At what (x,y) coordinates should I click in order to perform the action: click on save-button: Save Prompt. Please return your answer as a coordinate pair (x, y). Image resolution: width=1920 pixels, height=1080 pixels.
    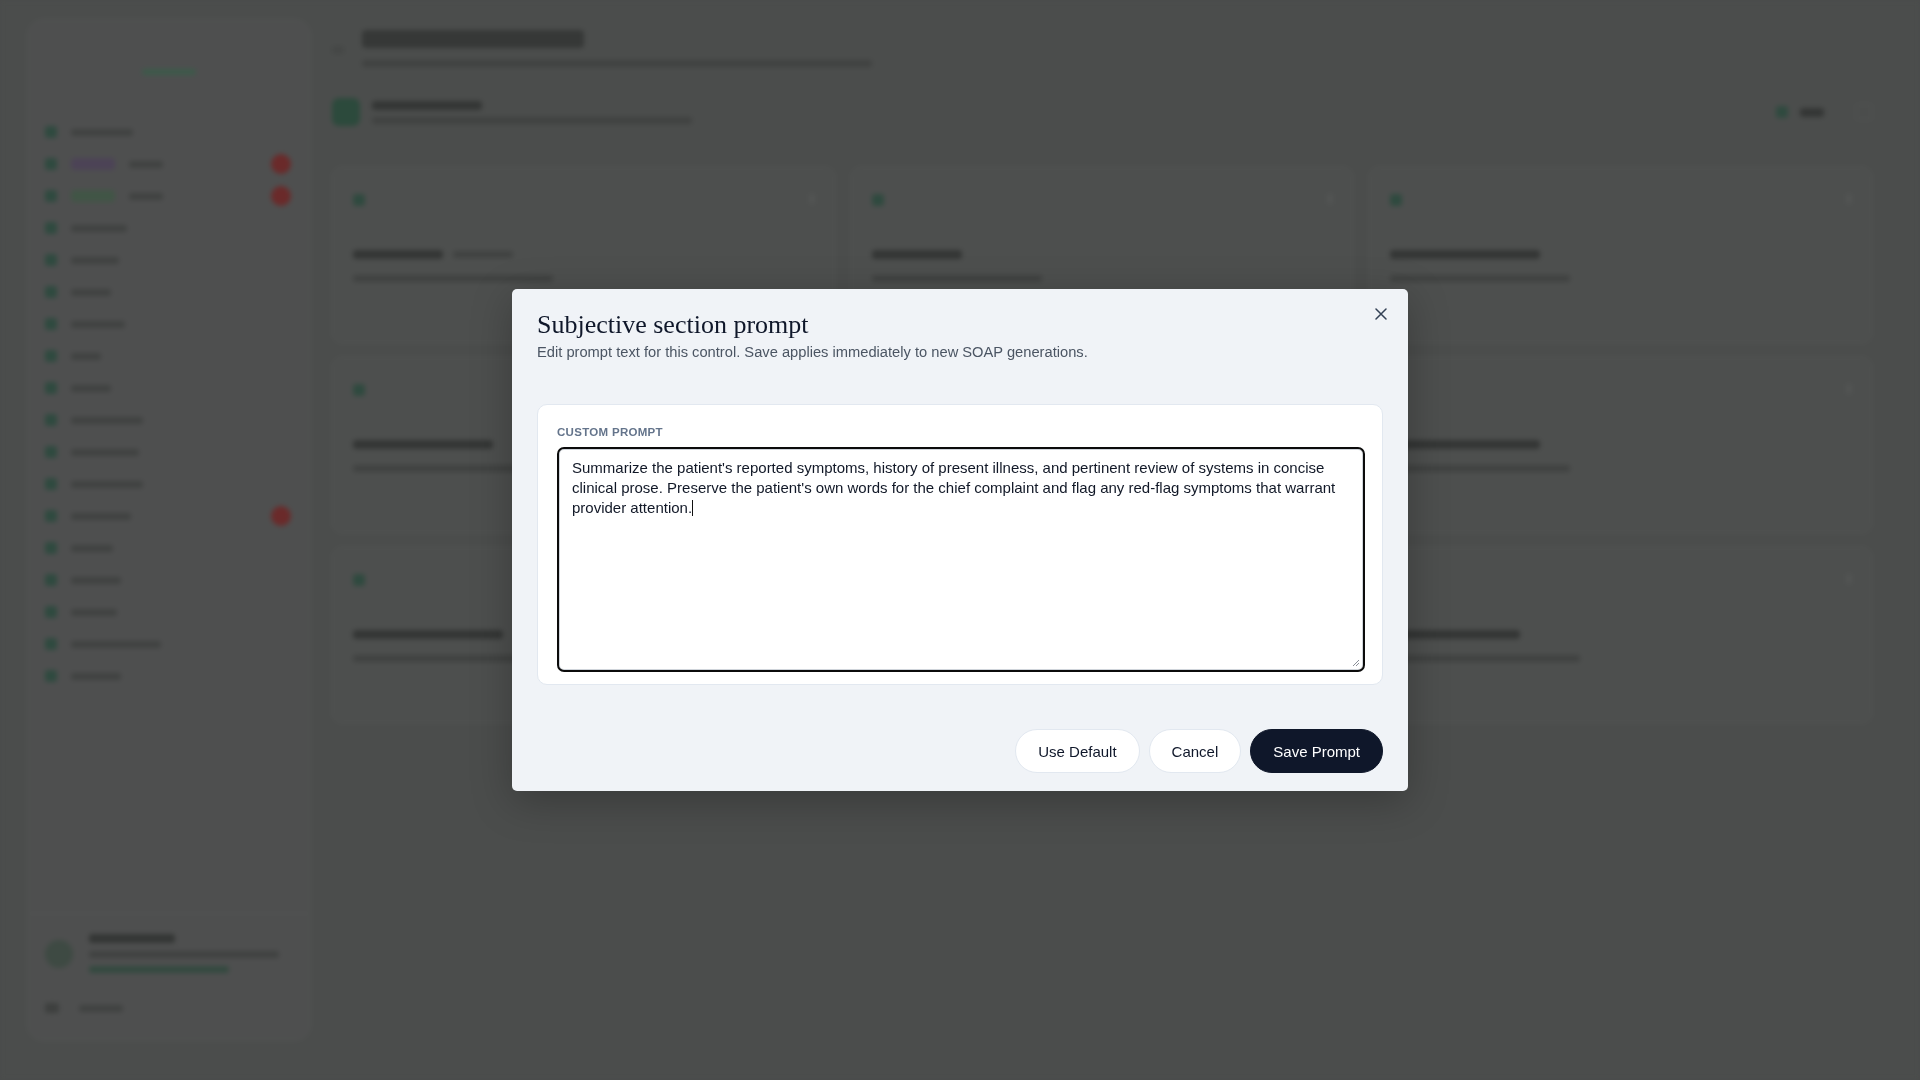
    Looking at the image, I should click on (1316, 751).